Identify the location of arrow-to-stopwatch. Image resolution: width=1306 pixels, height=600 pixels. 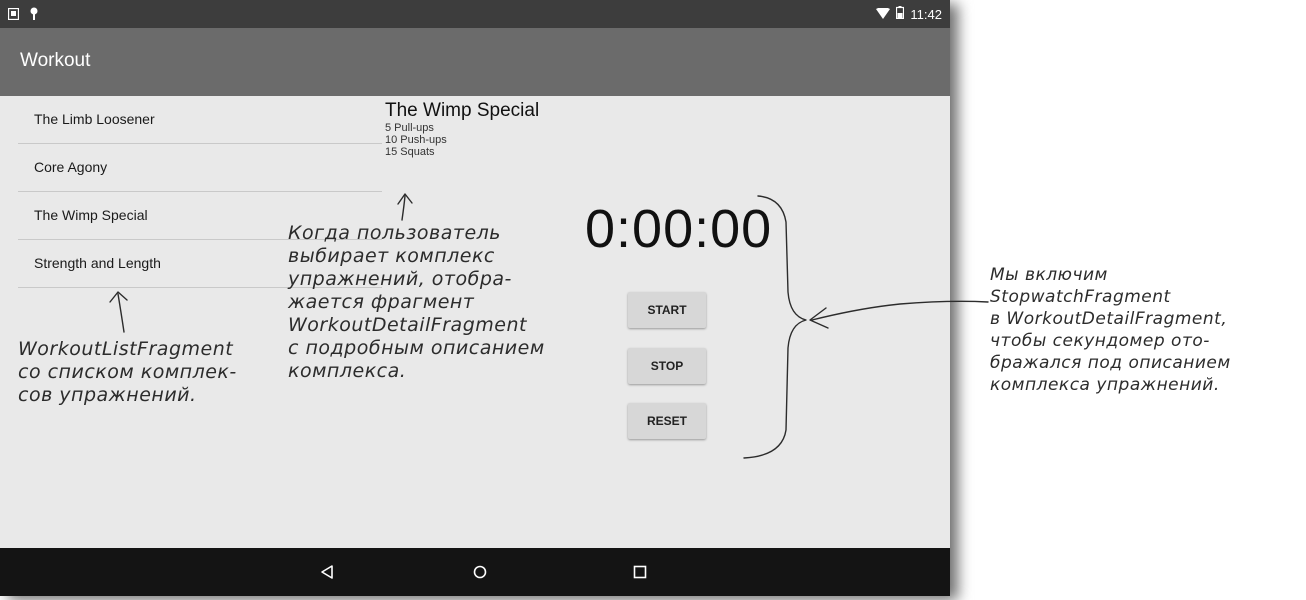
(900, 310).